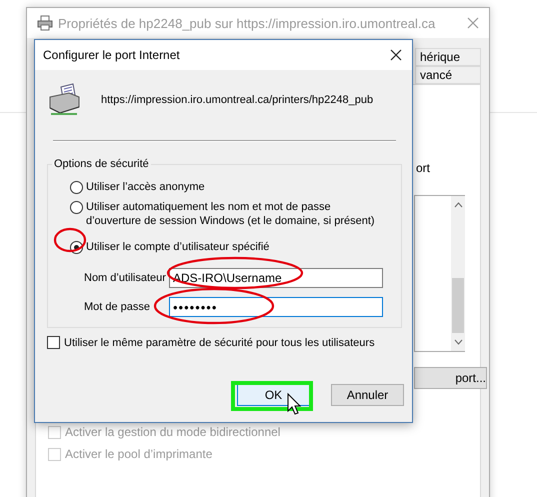  I want to click on scroll-down-icon, so click(458, 342).